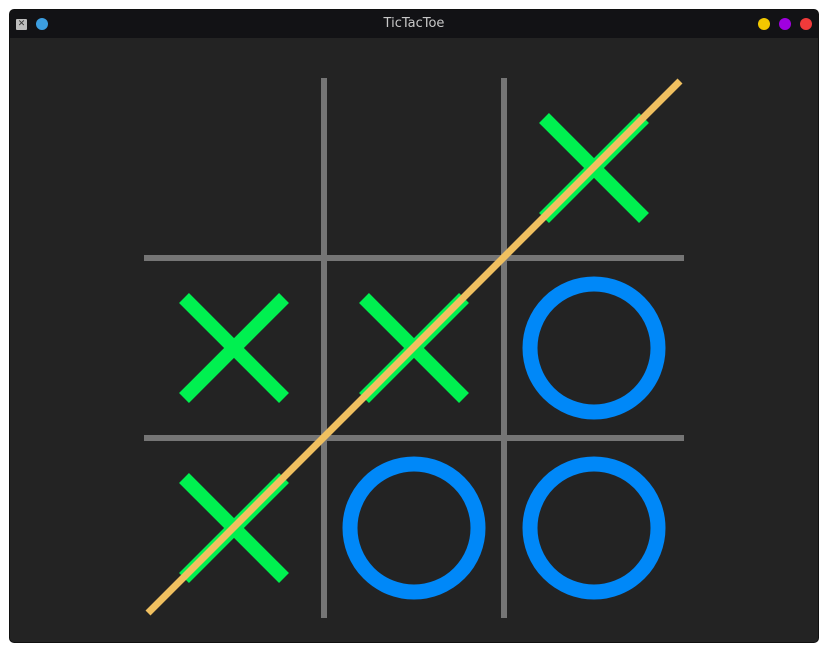  I want to click on window-title: TicTacToe, so click(414, 23).